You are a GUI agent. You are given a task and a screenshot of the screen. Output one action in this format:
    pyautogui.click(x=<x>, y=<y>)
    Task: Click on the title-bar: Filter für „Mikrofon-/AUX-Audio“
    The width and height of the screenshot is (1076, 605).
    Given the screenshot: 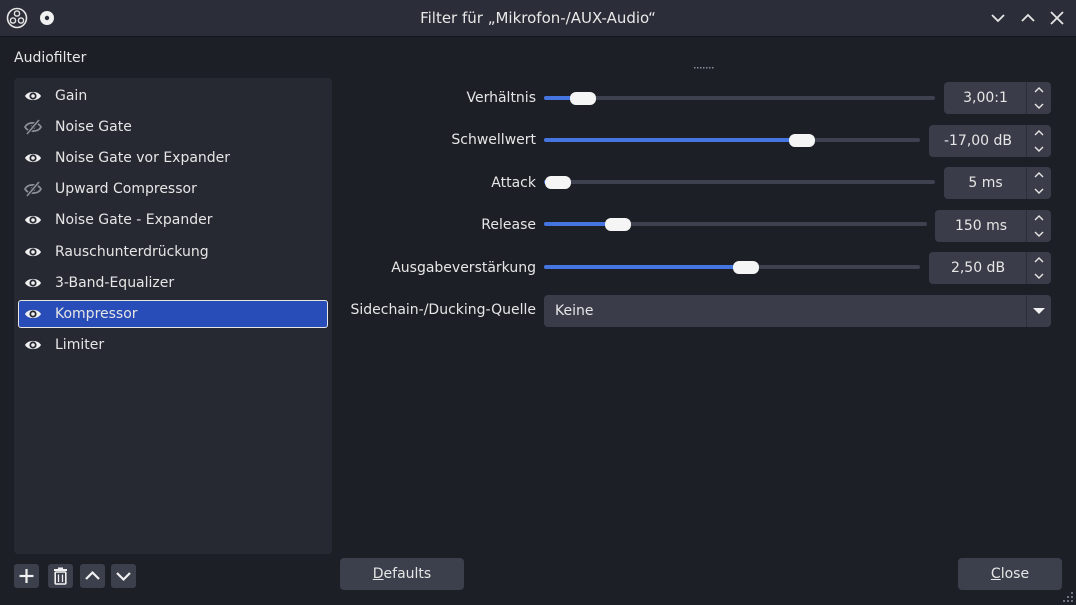 What is the action you would take?
    pyautogui.click(x=538, y=18)
    